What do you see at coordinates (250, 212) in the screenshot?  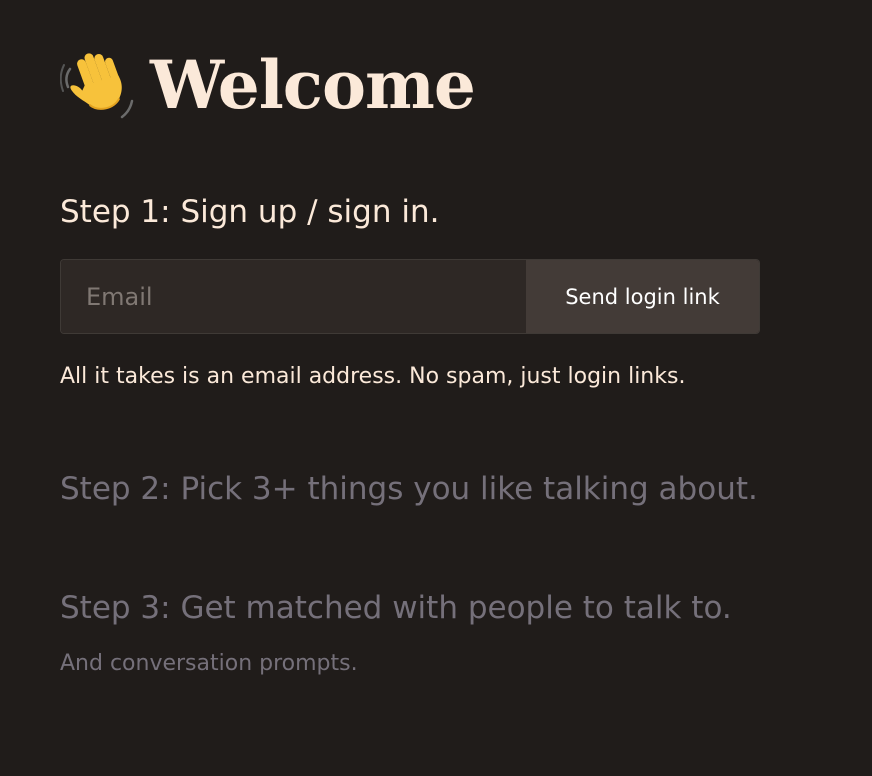 I see `step-1-heading: Step 1: Sign up / sign in.` at bounding box center [250, 212].